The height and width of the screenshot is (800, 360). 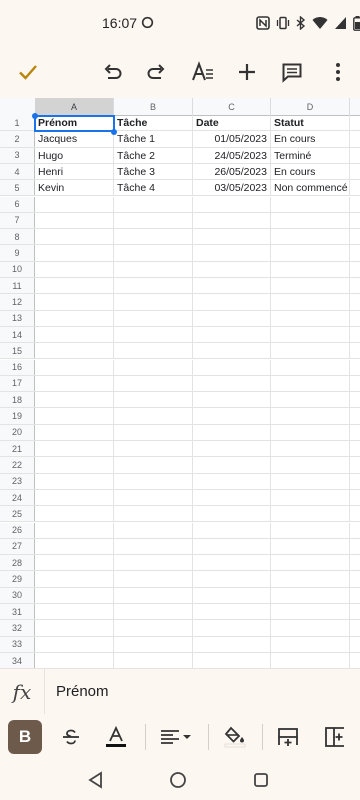 What do you see at coordinates (74, 253) in the screenshot?
I see `cell-a9` at bounding box center [74, 253].